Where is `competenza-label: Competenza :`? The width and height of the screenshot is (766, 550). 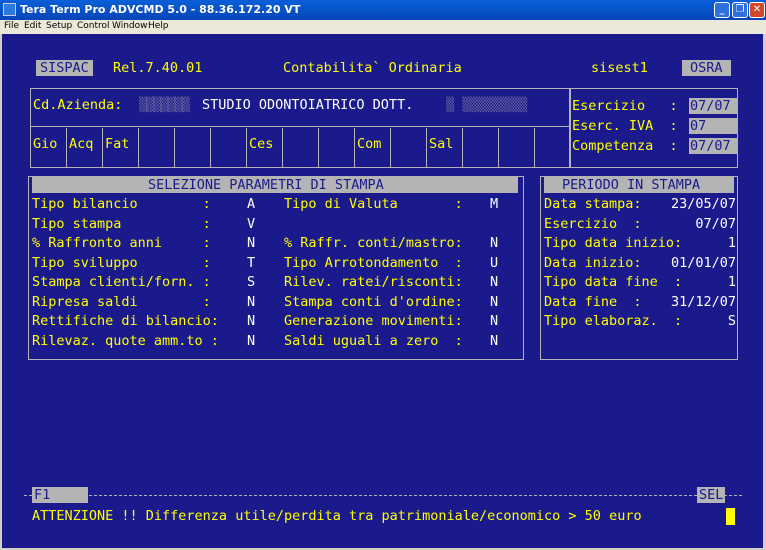 competenza-label: Competenza : is located at coordinates (625, 146).